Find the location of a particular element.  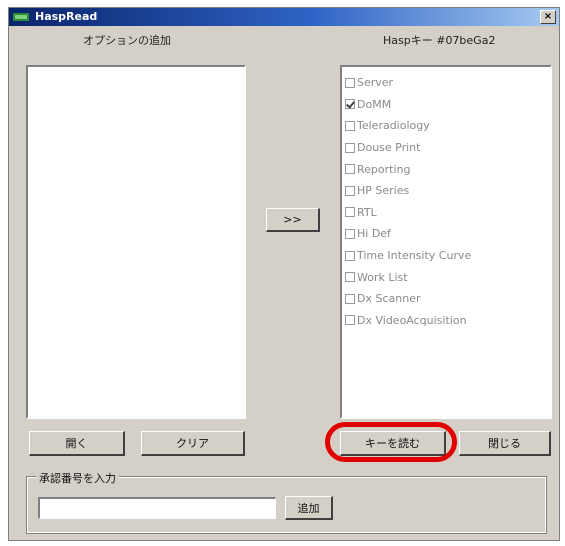

list-item: RTL is located at coordinates (447, 213).